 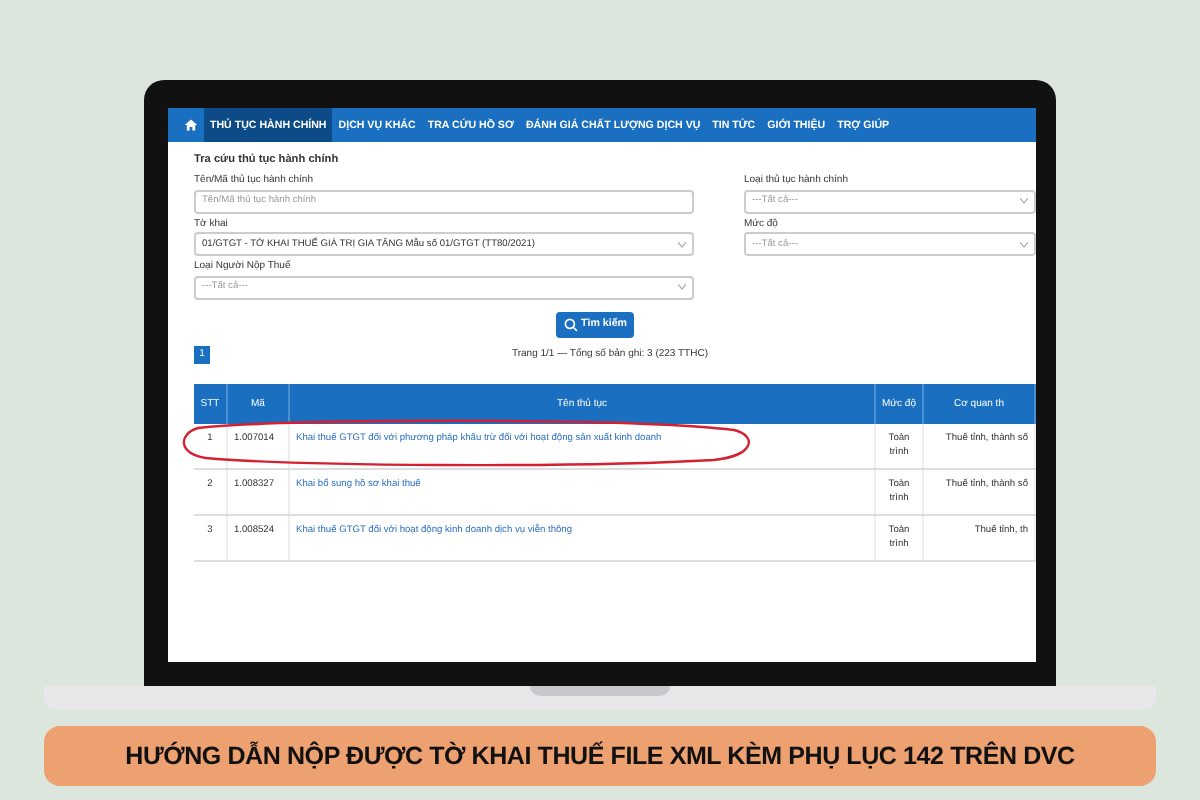 What do you see at coordinates (600, 691) in the screenshot?
I see `laptop-notch` at bounding box center [600, 691].